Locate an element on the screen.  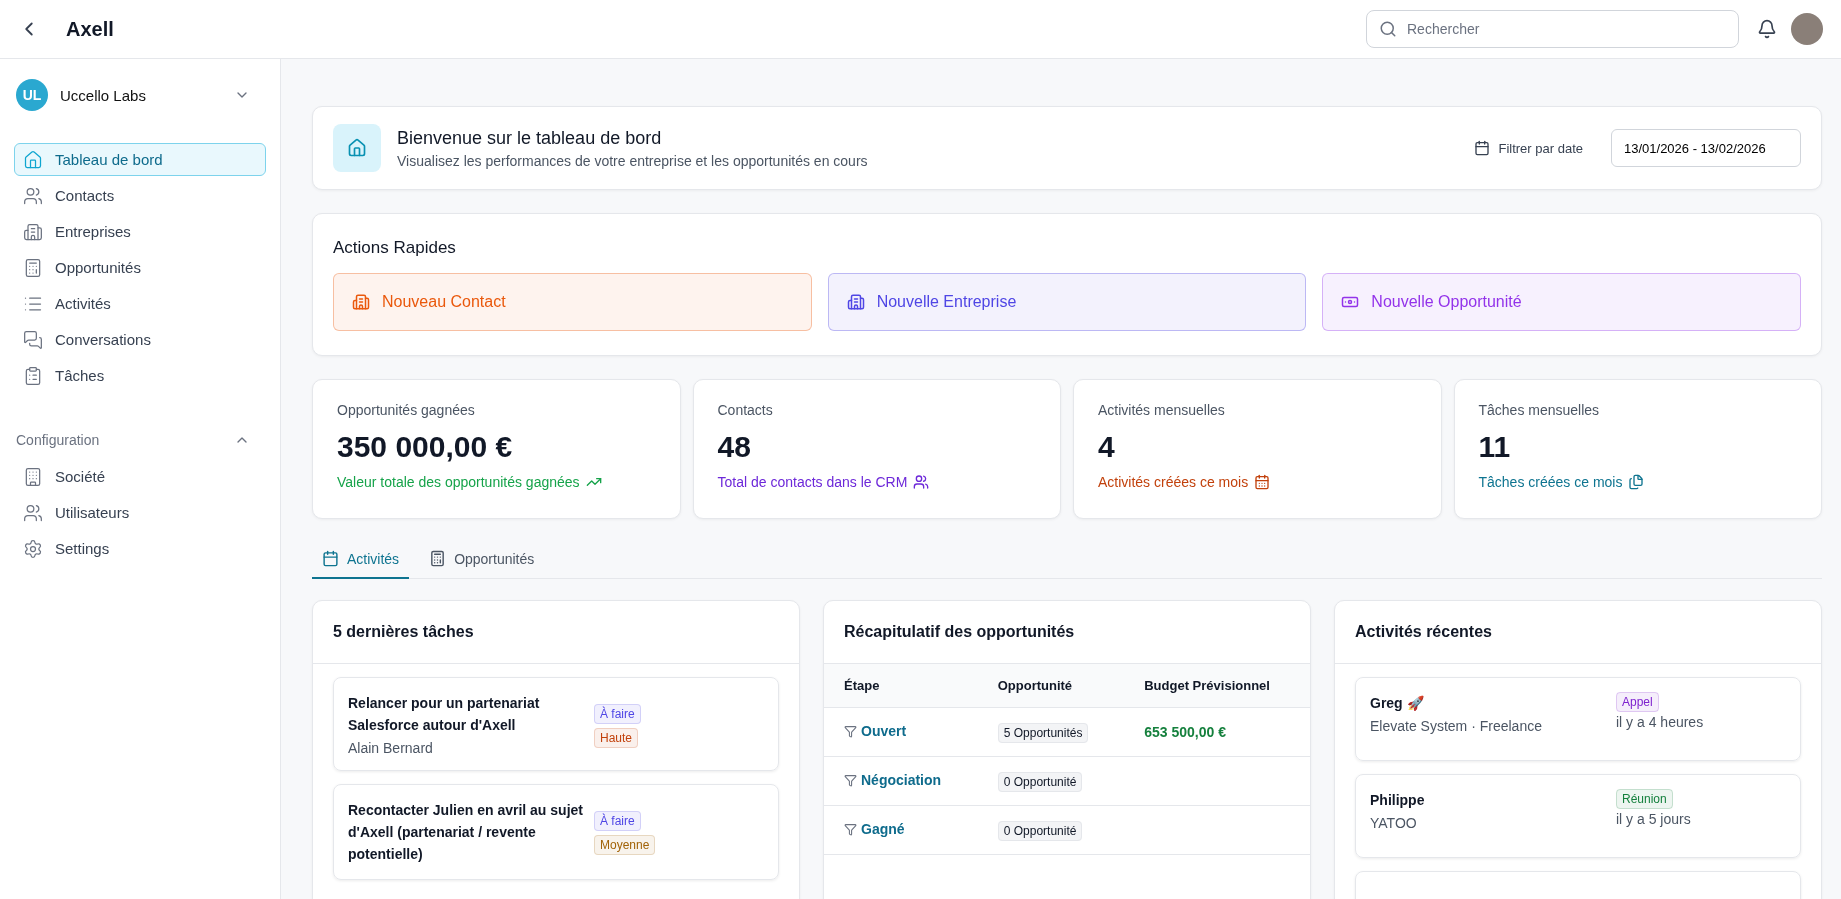
status-tag: Haute is located at coordinates (616, 738).